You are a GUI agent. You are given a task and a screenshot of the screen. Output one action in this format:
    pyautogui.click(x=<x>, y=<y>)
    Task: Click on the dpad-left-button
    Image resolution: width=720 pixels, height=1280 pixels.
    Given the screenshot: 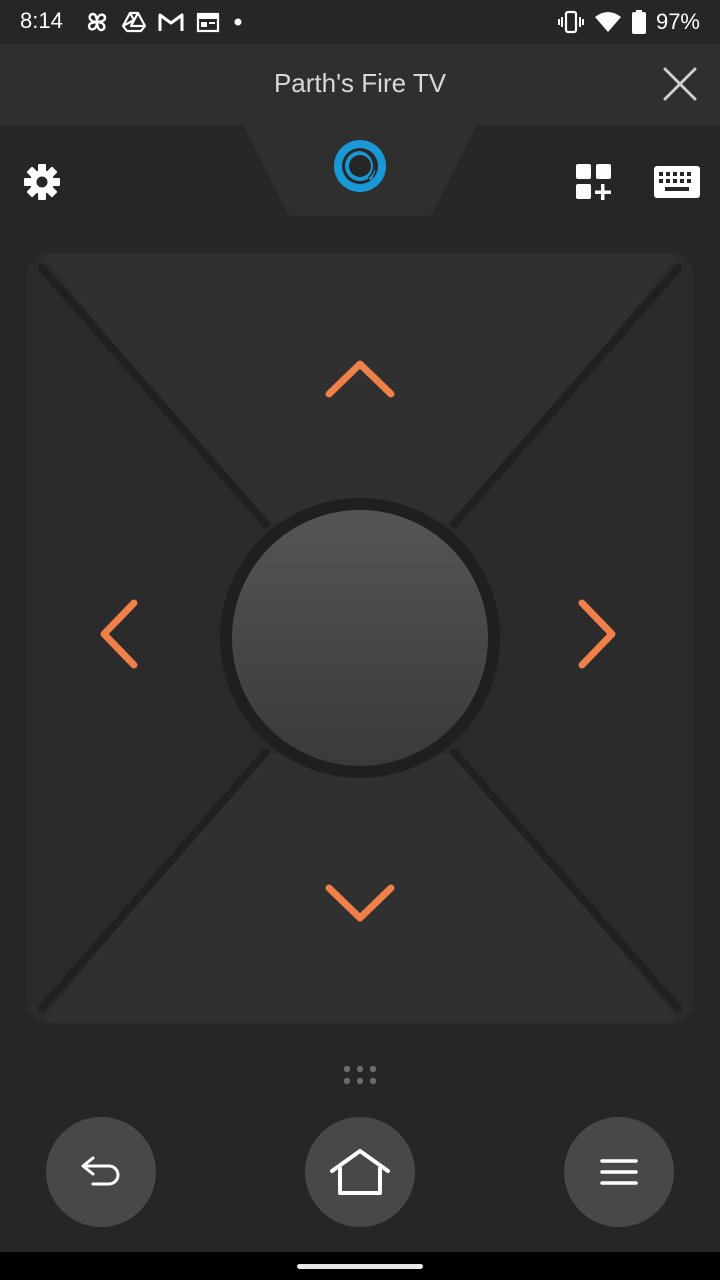 What is the action you would take?
    pyautogui.click(x=121, y=636)
    